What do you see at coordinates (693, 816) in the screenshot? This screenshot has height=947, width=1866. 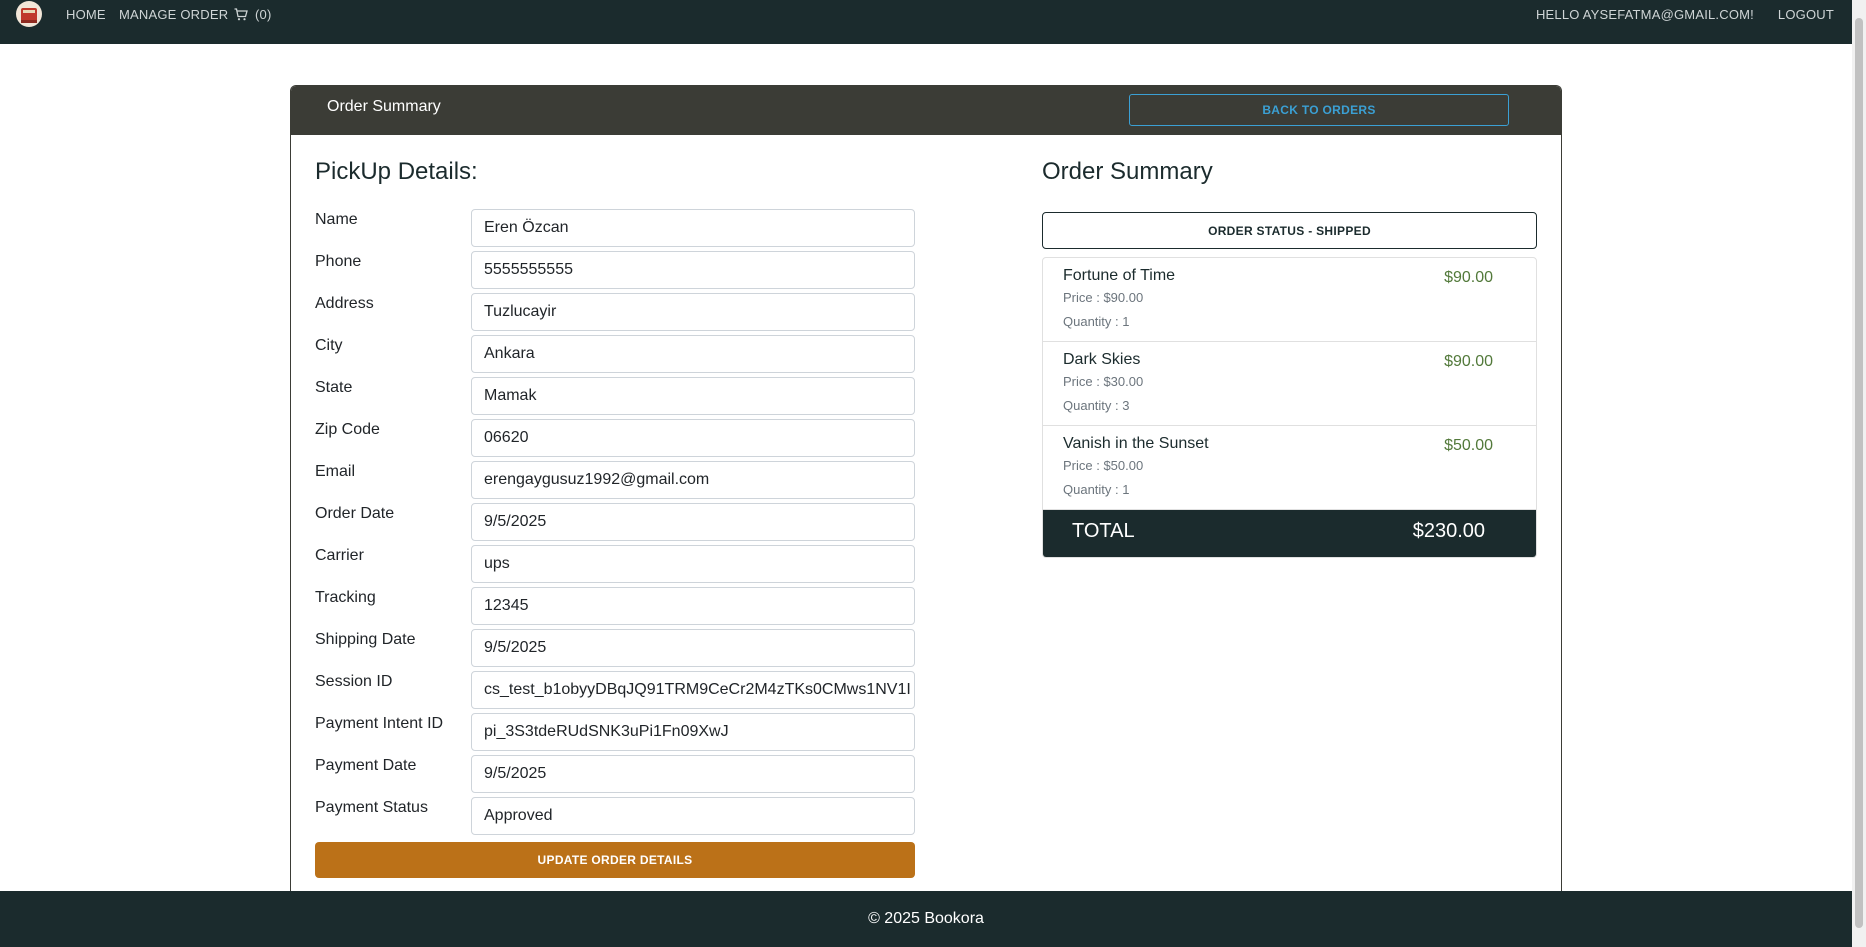 I see `payment-status-input: Approved` at bounding box center [693, 816].